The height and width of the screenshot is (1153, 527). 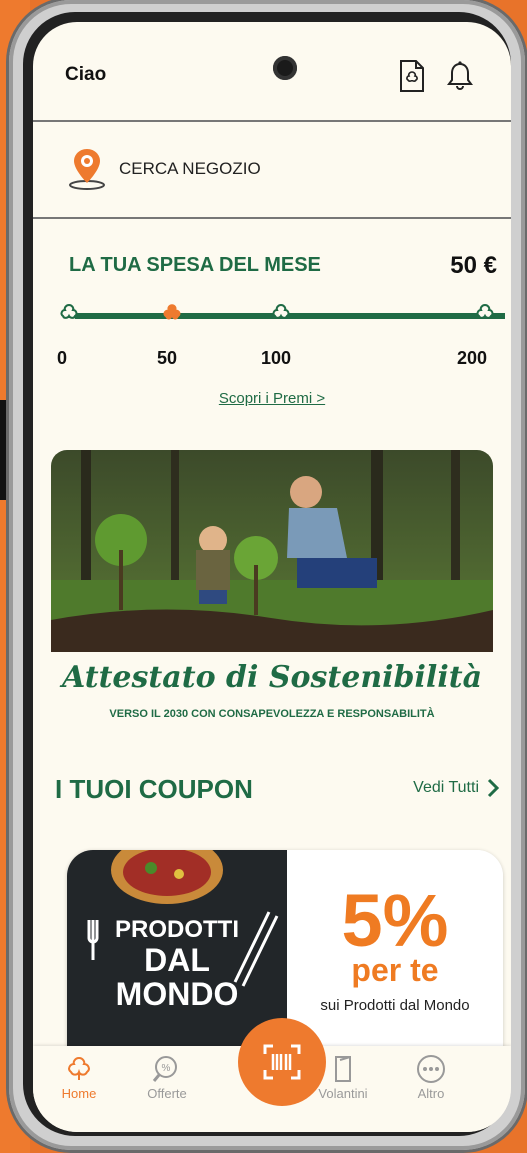 I want to click on banner-title: Attestato di Sostenibilità, so click(x=272, y=677).